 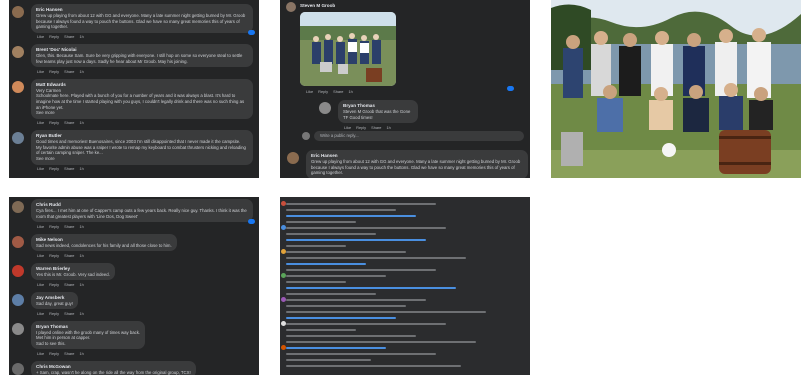 I want to click on chat-log-panel, so click(x=405, y=286).